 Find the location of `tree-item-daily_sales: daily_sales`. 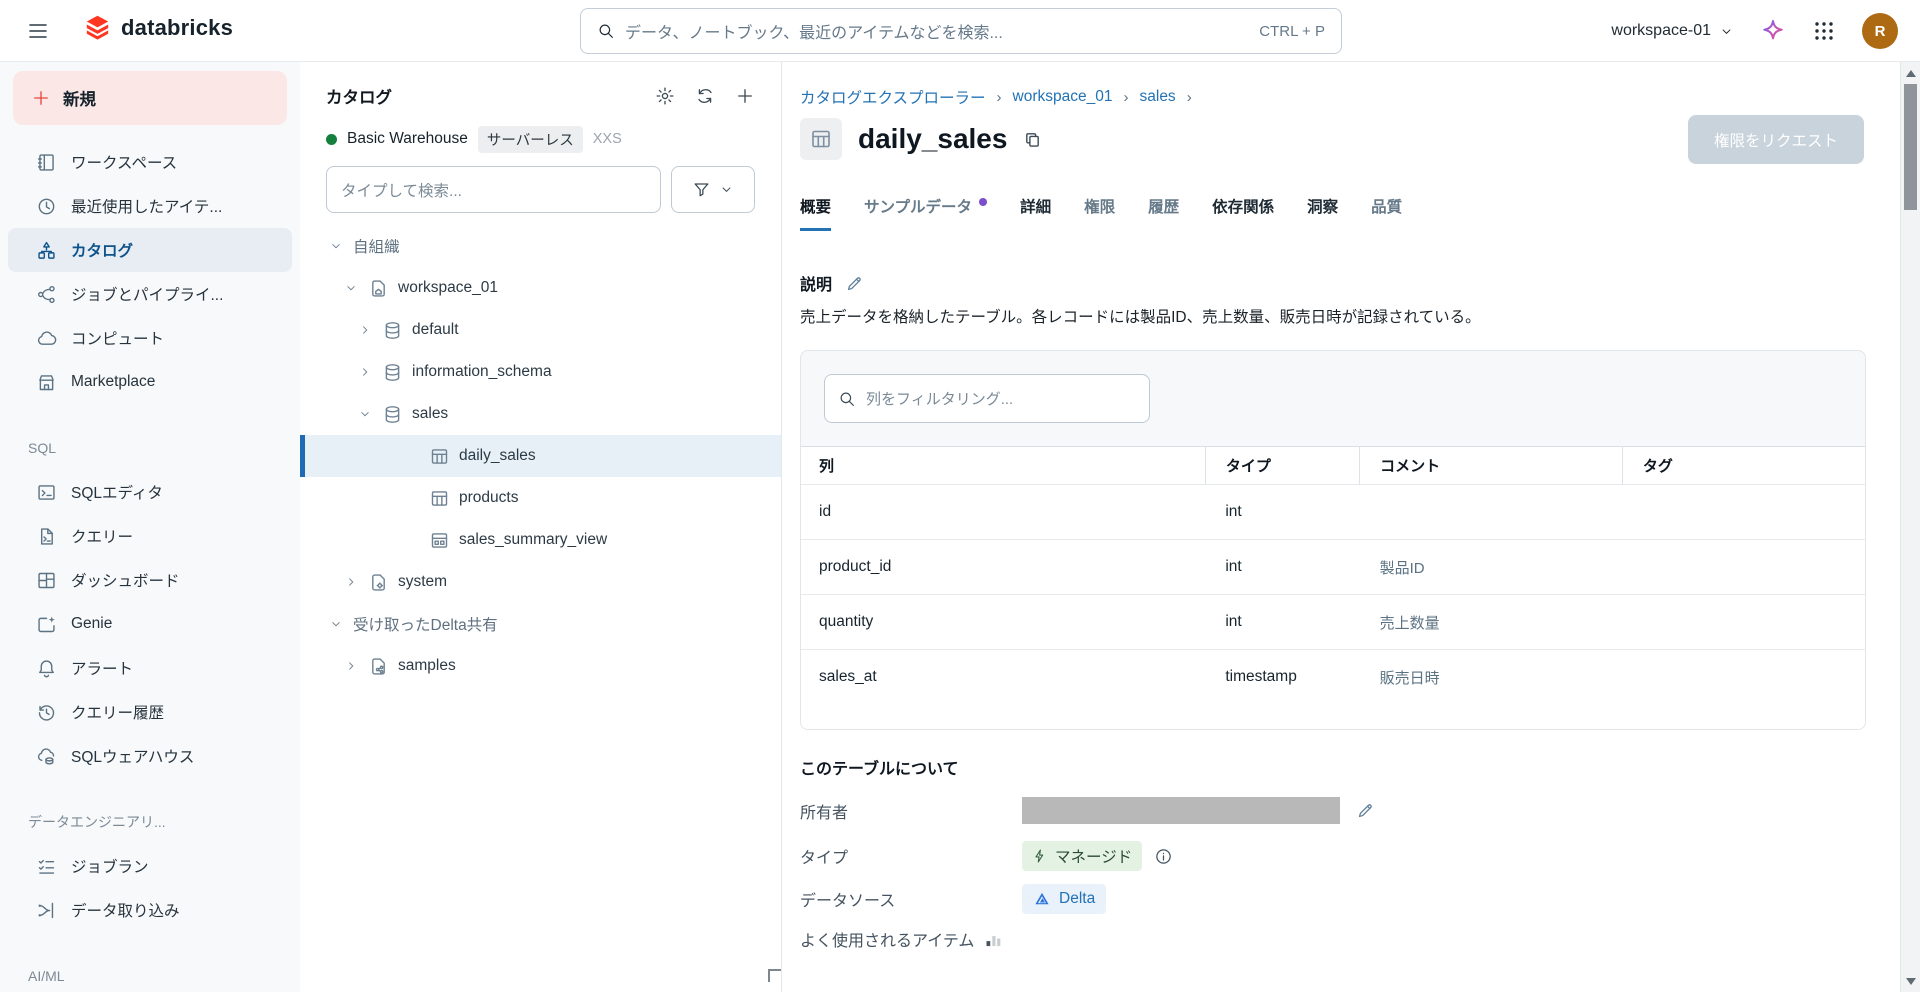

tree-item-daily_sales: daily_sales is located at coordinates (540, 456).